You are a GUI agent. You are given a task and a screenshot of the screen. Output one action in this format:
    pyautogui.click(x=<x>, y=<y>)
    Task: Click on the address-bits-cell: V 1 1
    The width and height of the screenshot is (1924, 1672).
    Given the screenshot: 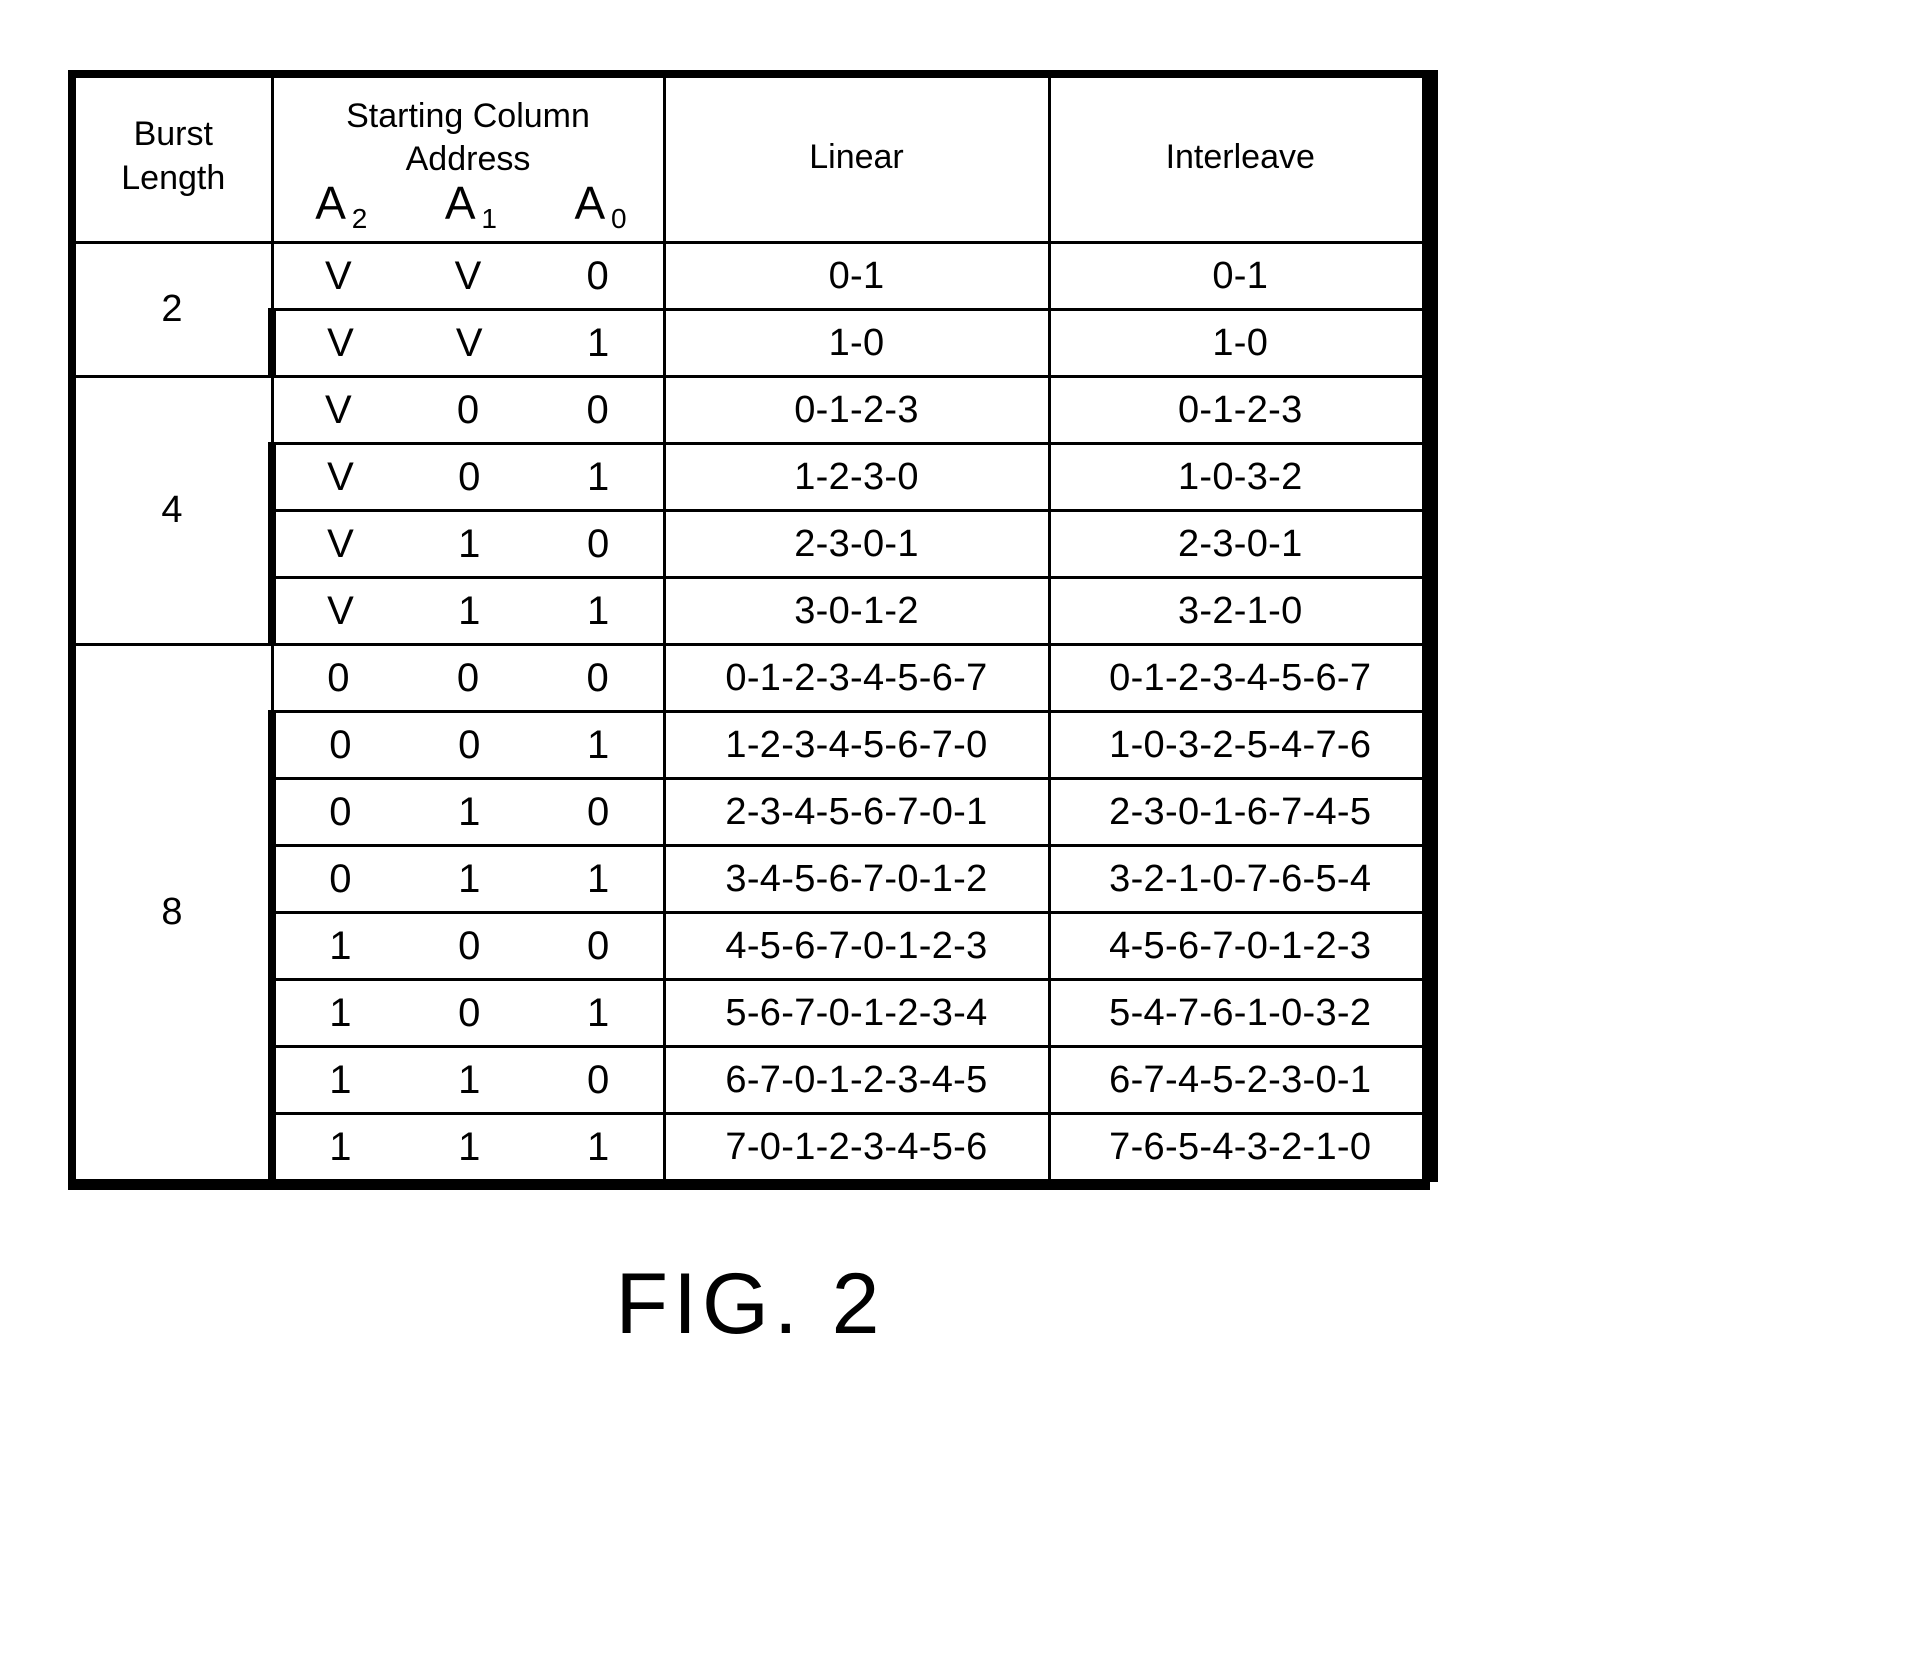 What is the action you would take?
    pyautogui.click(x=467, y=611)
    